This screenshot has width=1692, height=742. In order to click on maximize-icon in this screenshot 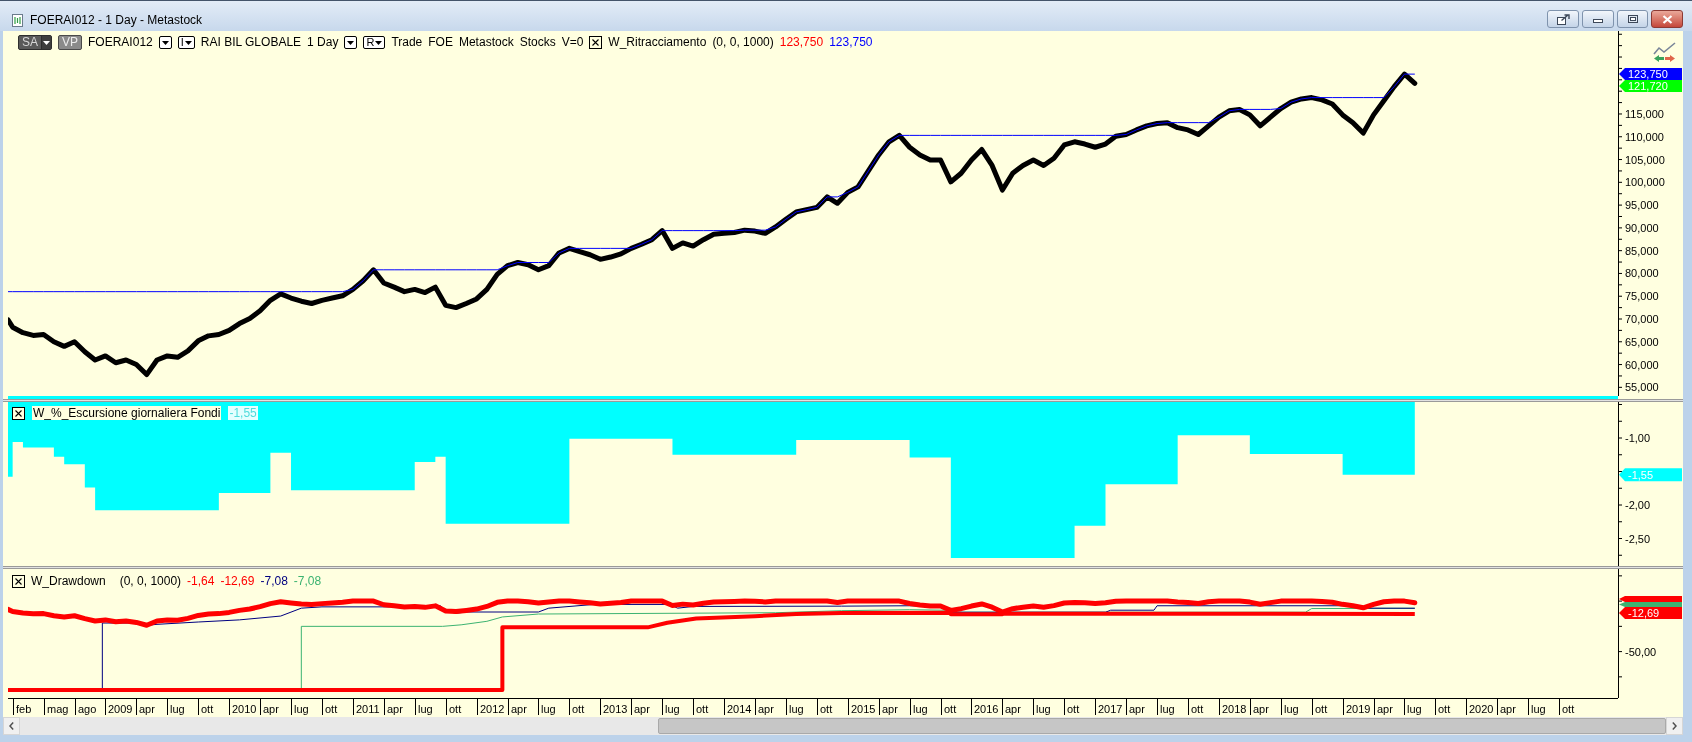, I will do `click(1632, 19)`.